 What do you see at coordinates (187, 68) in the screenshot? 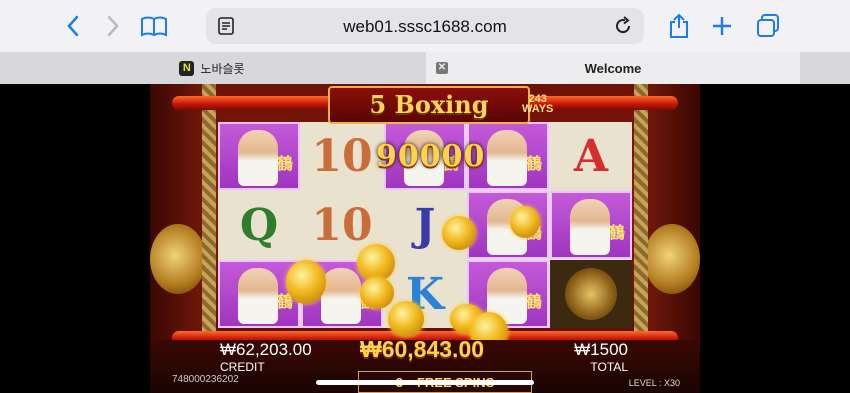
I see `tab-favicon: N` at bounding box center [187, 68].